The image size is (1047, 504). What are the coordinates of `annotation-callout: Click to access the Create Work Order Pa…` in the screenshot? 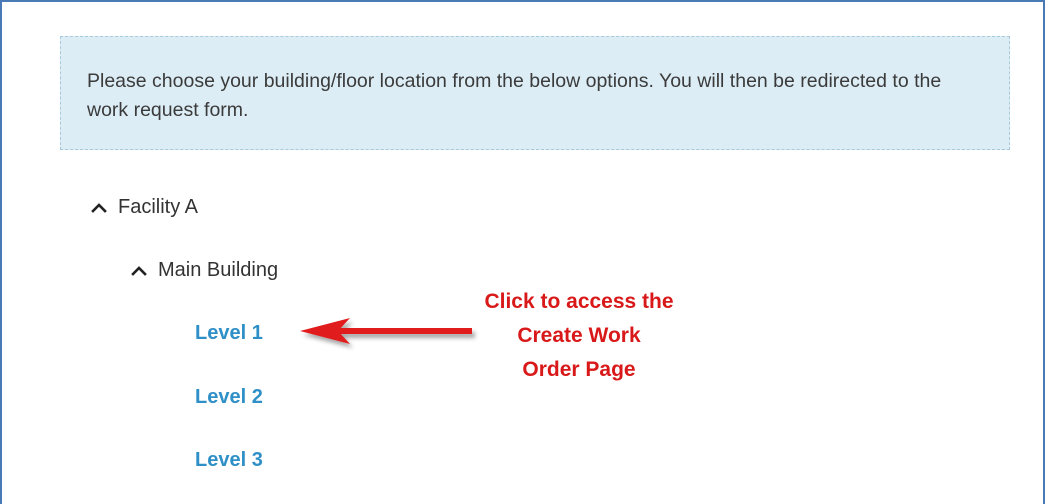 It's located at (579, 335).